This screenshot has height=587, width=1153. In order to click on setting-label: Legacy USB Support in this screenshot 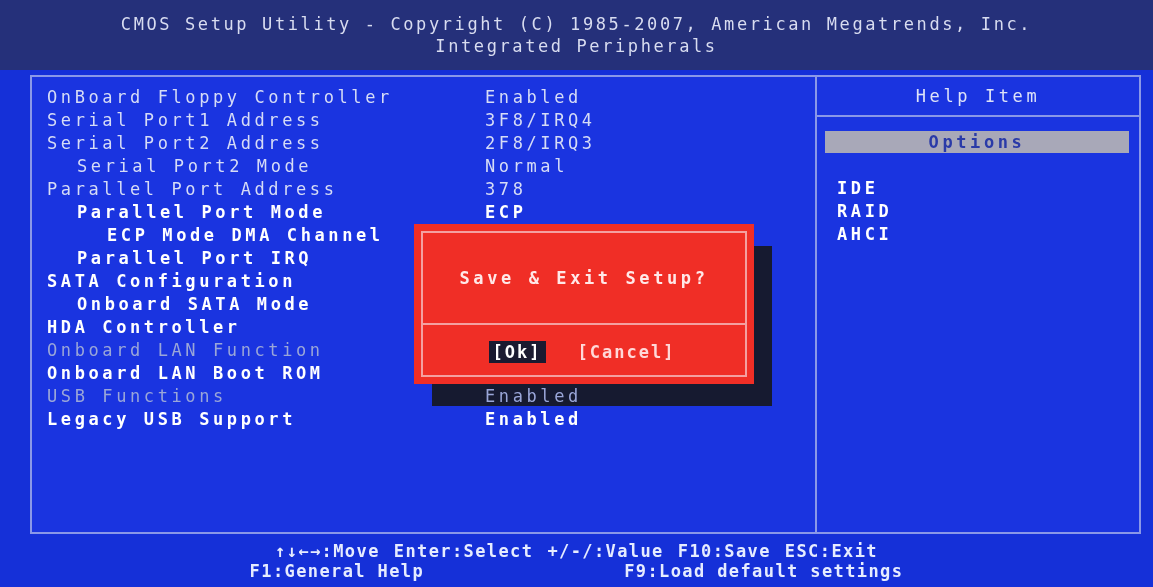, I will do `click(172, 418)`.